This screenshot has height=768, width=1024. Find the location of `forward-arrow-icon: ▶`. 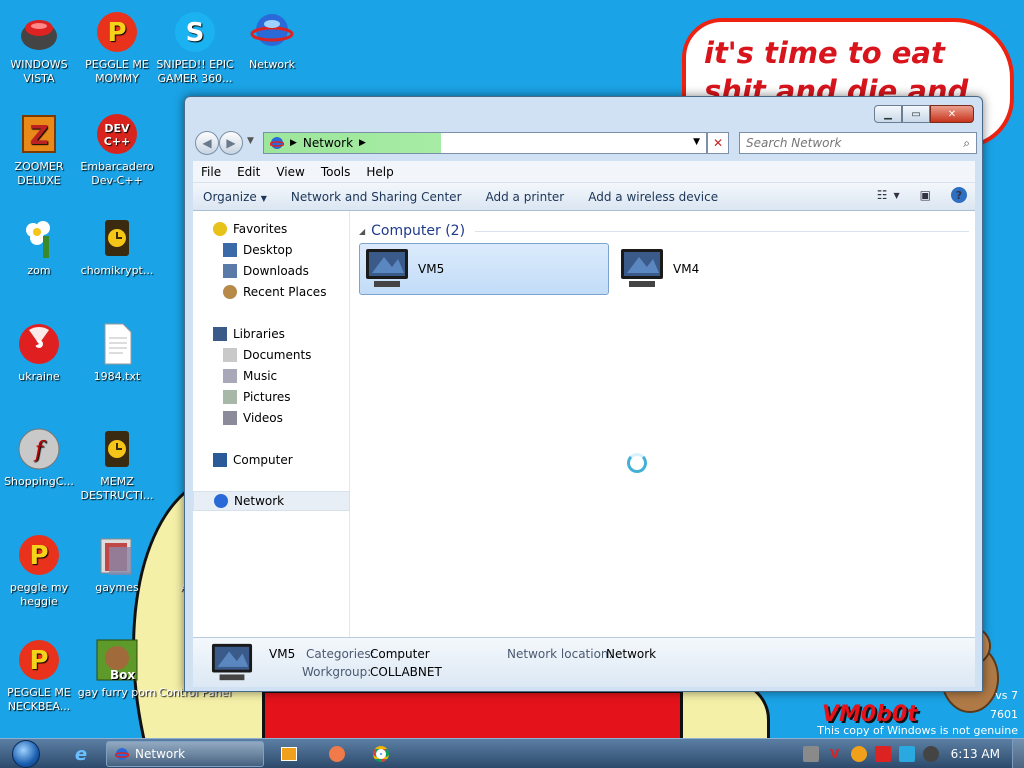

forward-arrow-icon: ▶ is located at coordinates (231, 143).